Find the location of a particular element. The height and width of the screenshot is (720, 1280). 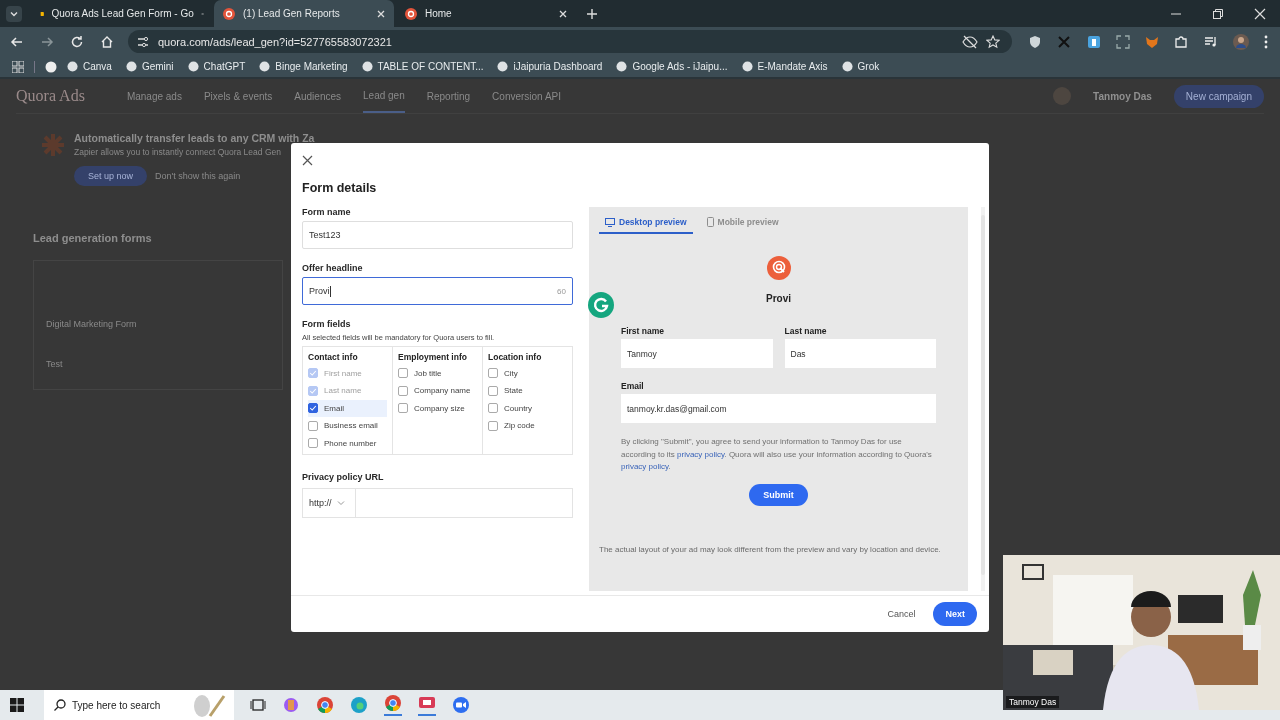

preview-input: Tanmoy is located at coordinates (697, 353).